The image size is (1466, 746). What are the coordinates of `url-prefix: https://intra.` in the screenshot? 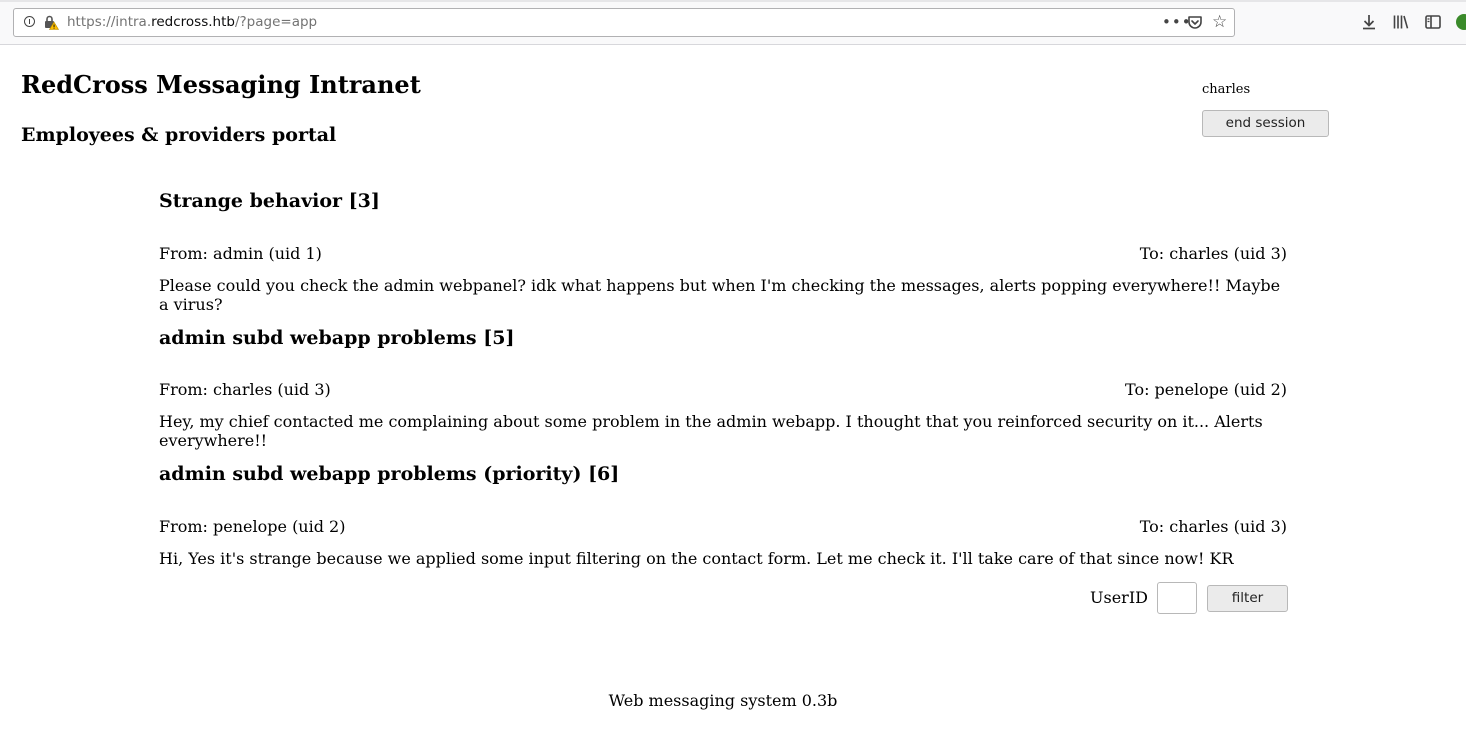 It's located at (109, 22).